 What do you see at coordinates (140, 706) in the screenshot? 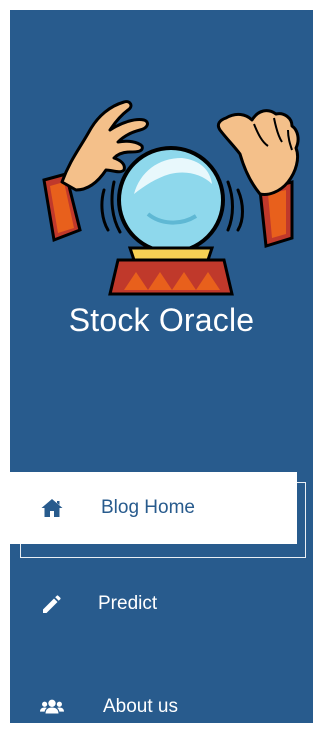
I see `nav-label-about-us: About us` at bounding box center [140, 706].